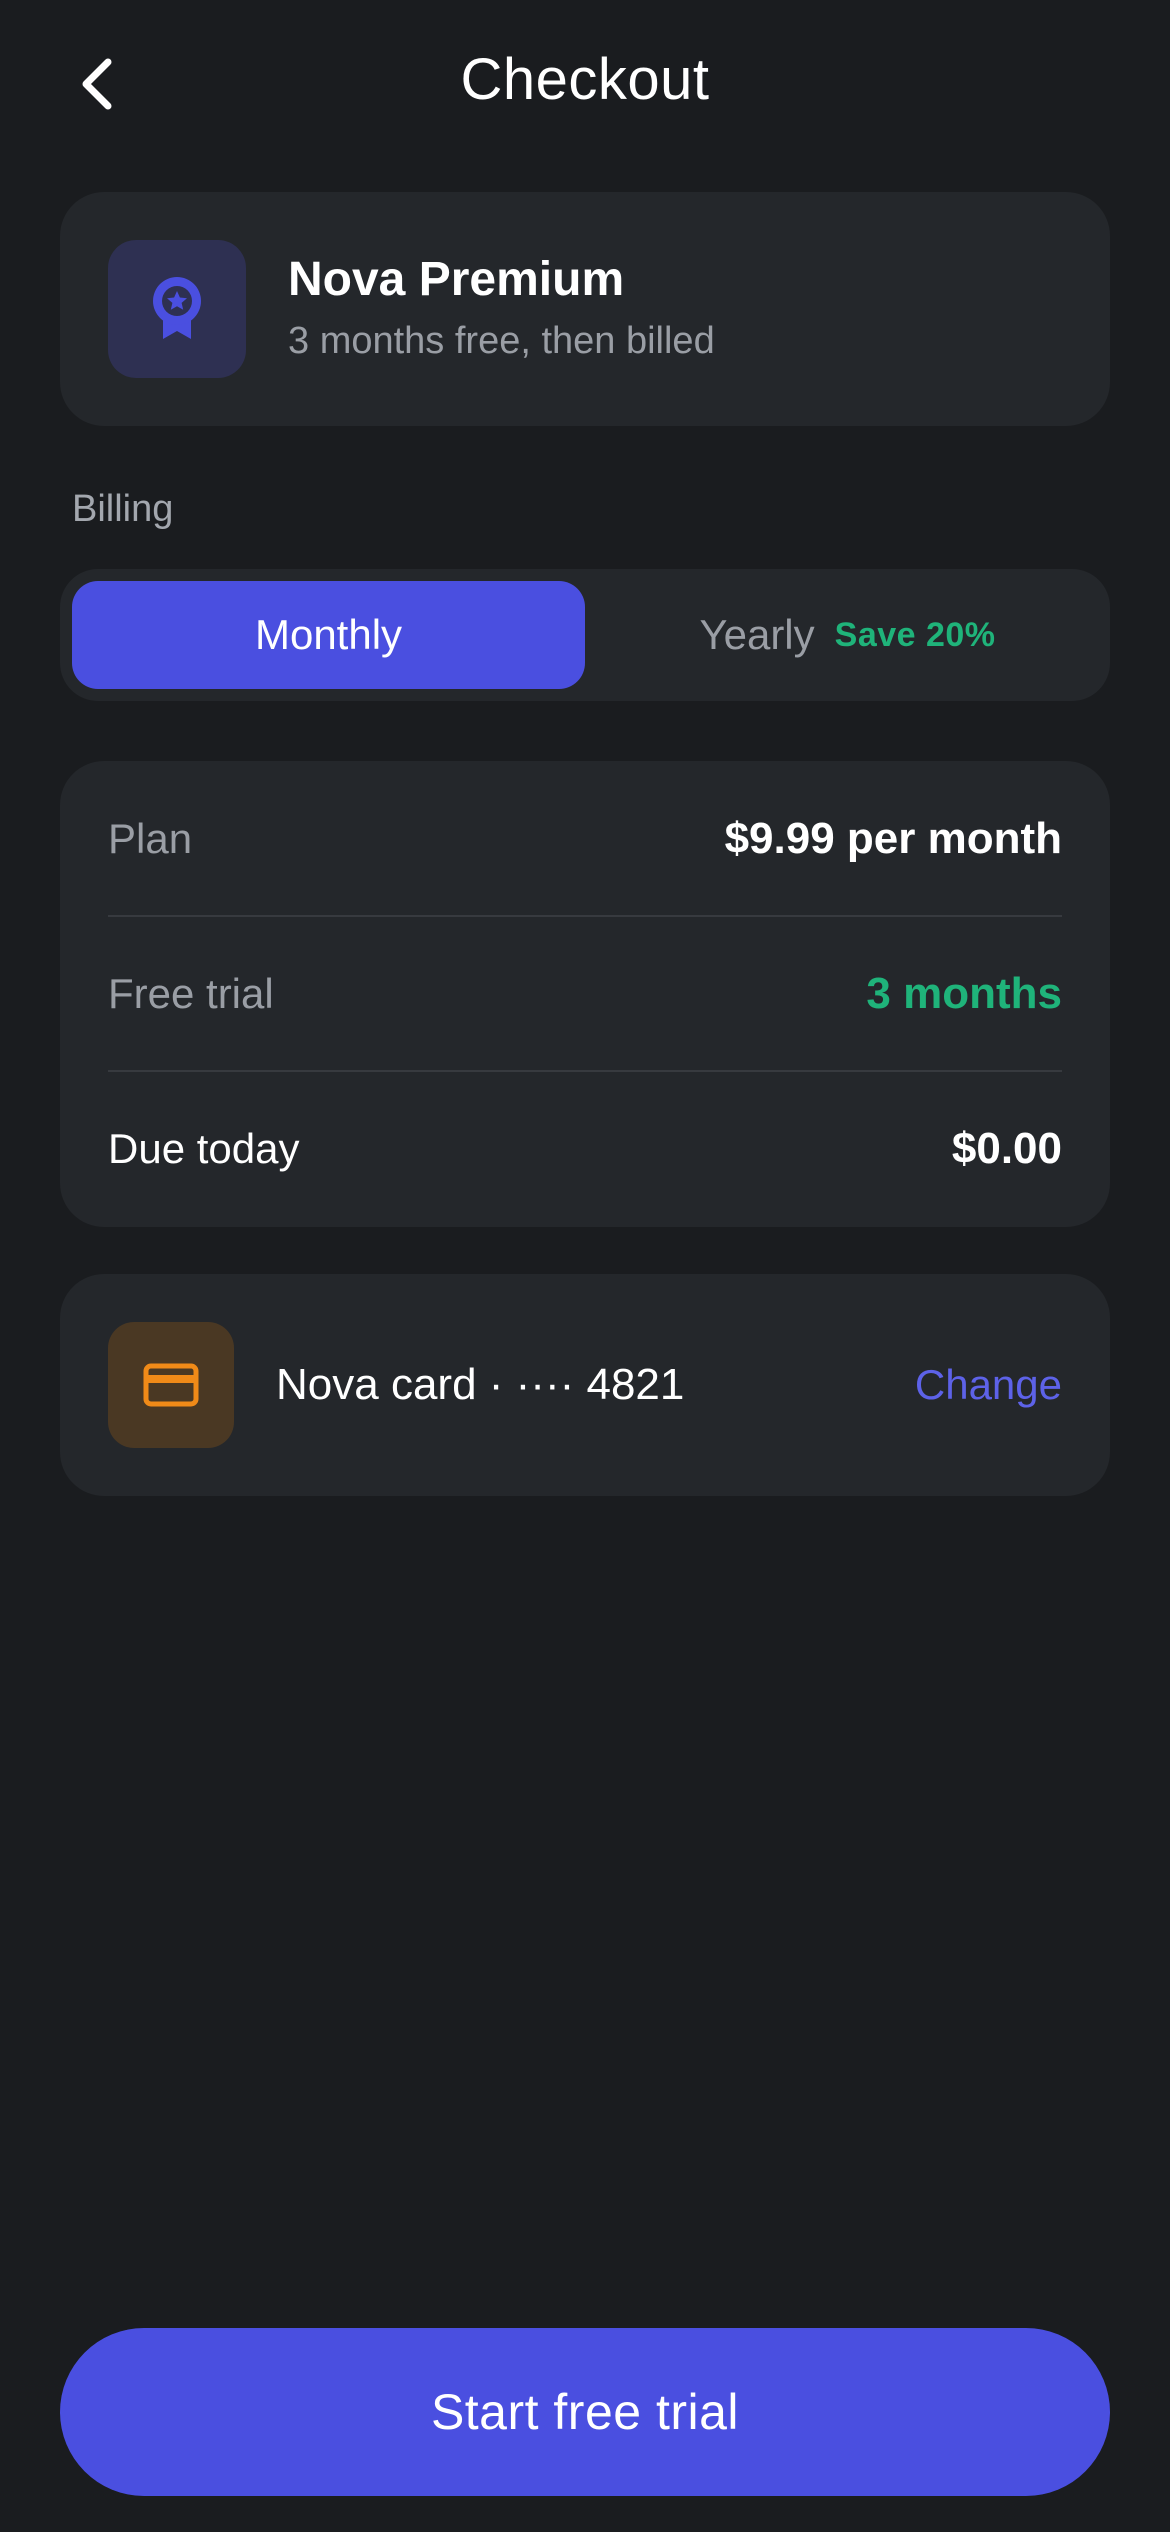  I want to click on product-icon-tile, so click(177, 309).